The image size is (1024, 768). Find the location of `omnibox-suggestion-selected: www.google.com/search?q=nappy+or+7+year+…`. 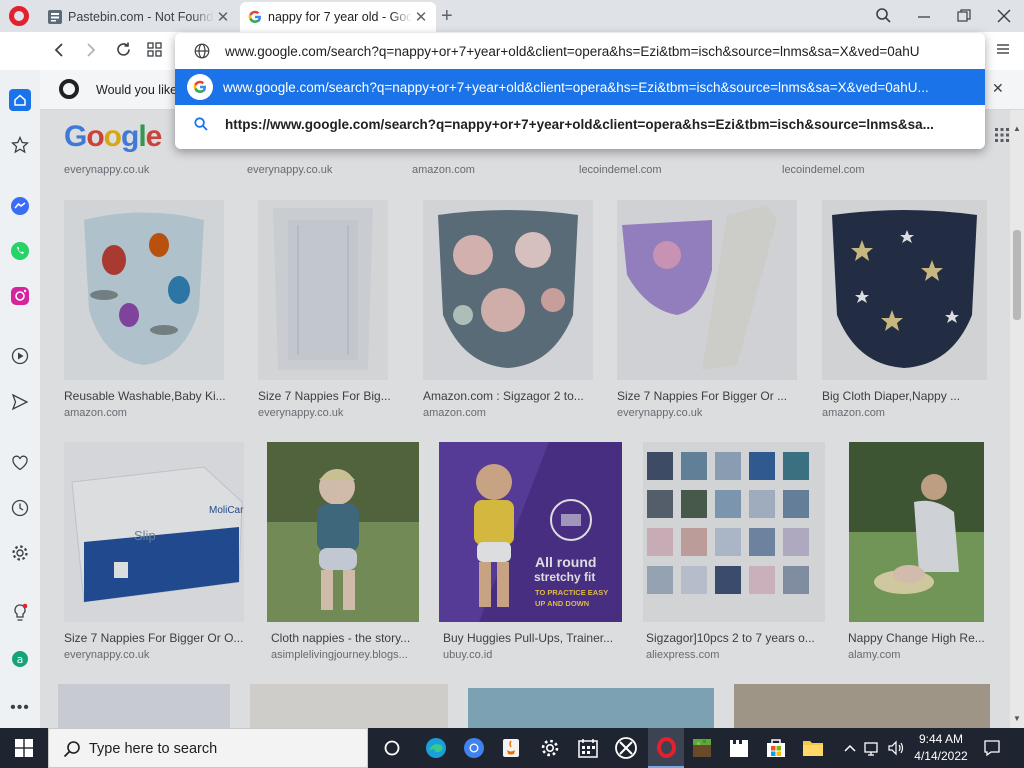

omnibox-suggestion-selected: www.google.com/search?q=nappy+or+7+year+… is located at coordinates (580, 87).